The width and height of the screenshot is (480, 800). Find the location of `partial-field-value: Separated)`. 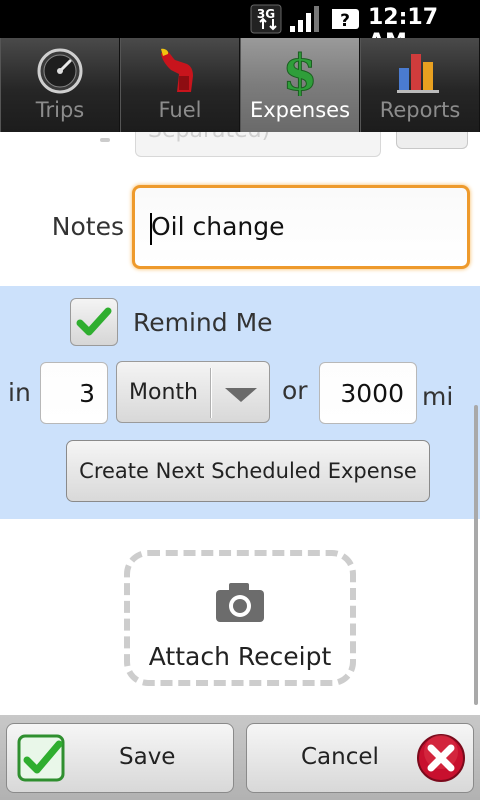

partial-field-value: Separated) is located at coordinates (209, 137).